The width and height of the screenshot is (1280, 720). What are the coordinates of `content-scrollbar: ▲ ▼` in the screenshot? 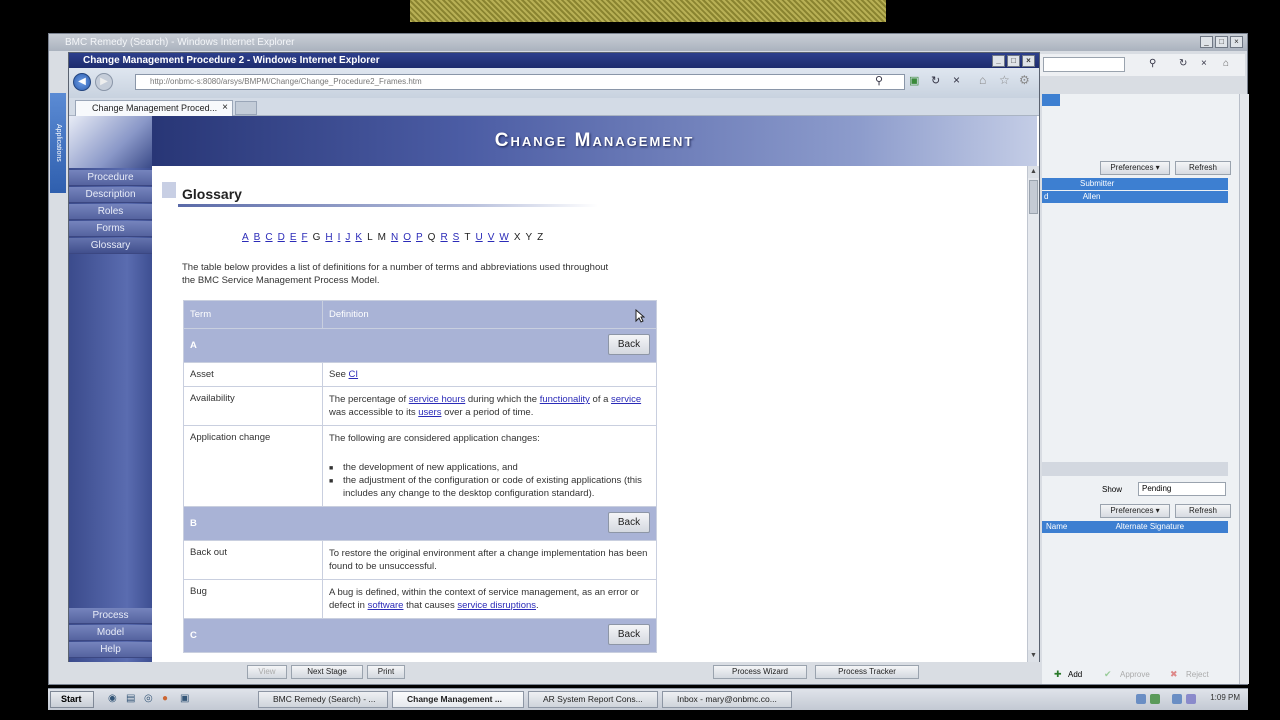 It's located at (1033, 414).